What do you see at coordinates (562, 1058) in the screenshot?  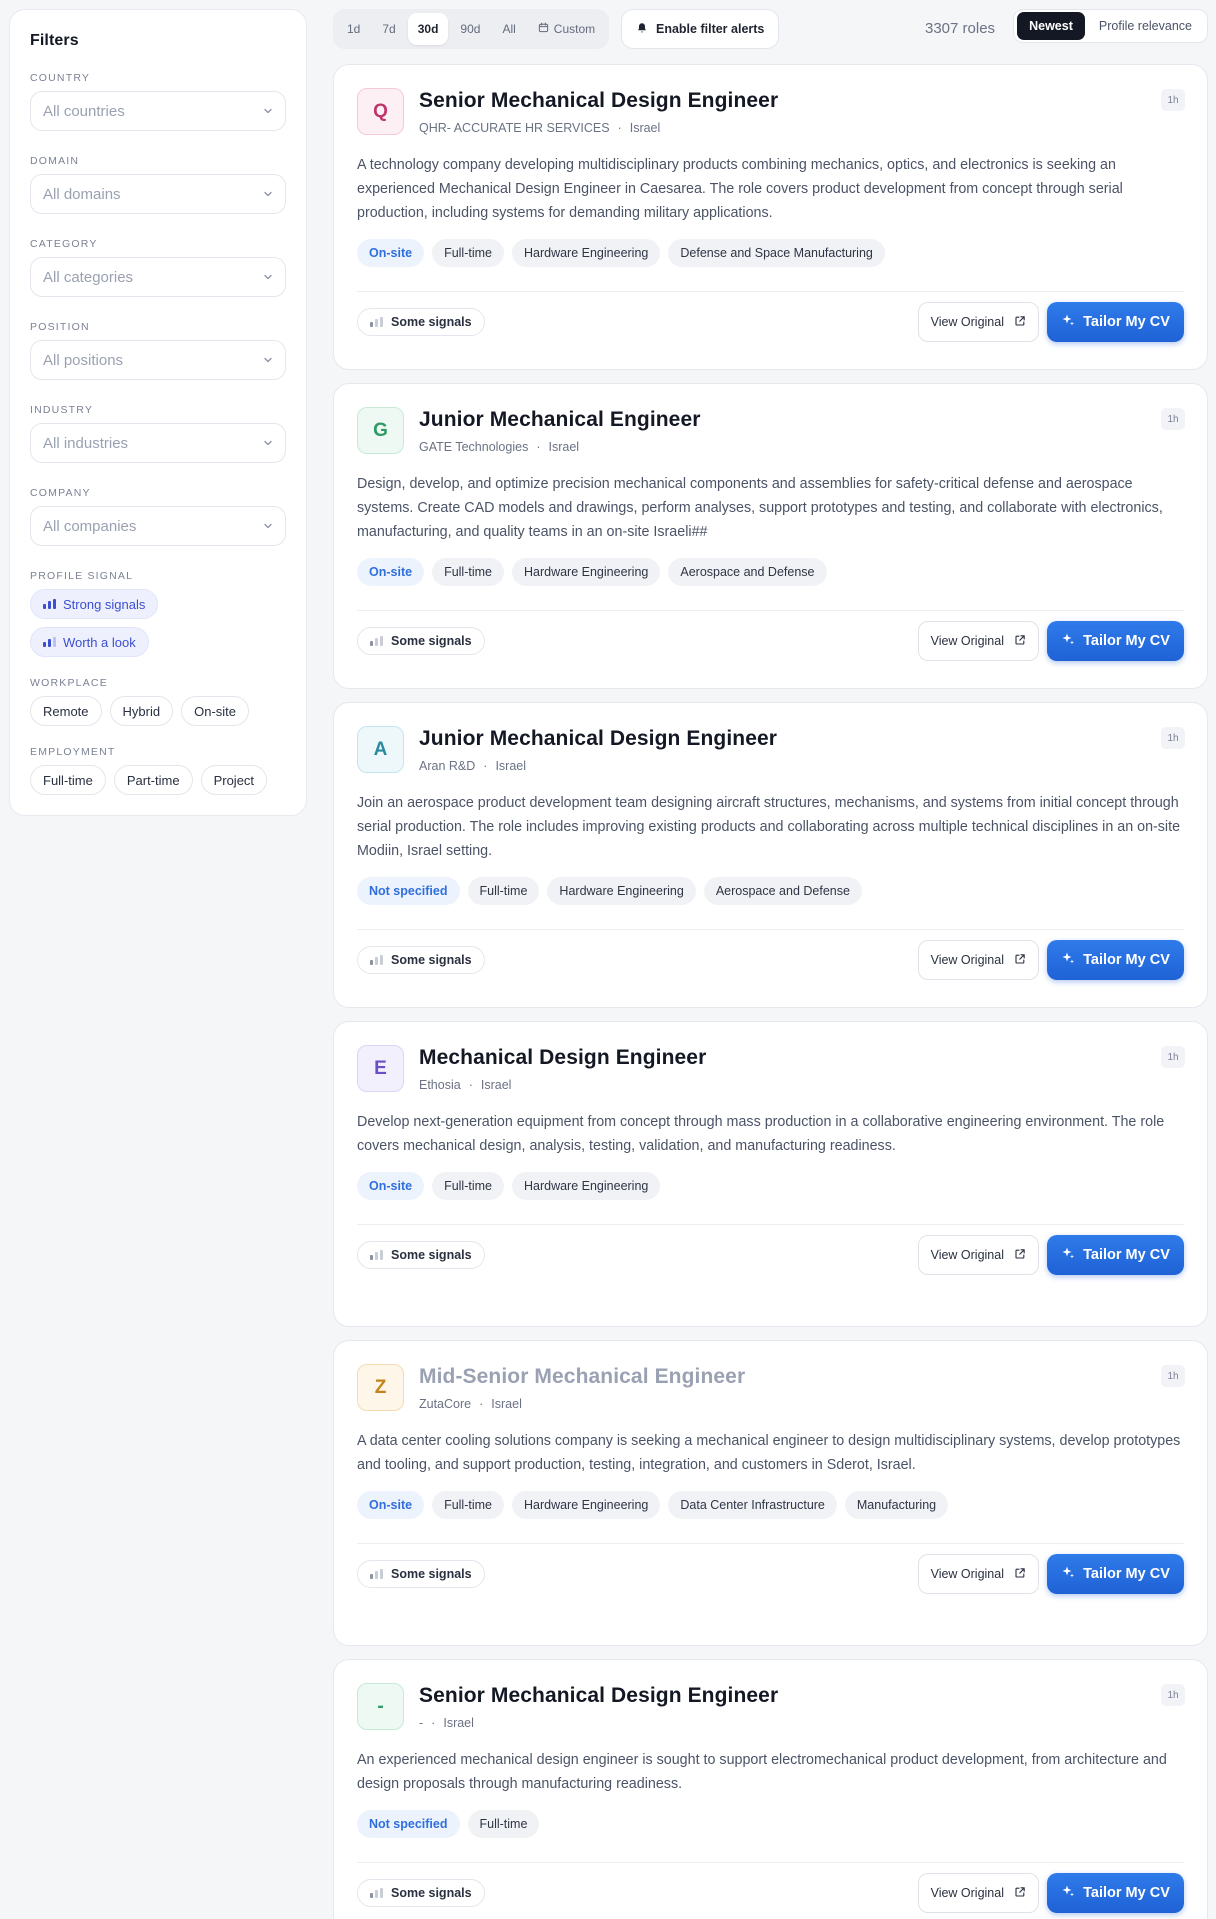 I see `job-title: Mechanical Design Engineer` at bounding box center [562, 1058].